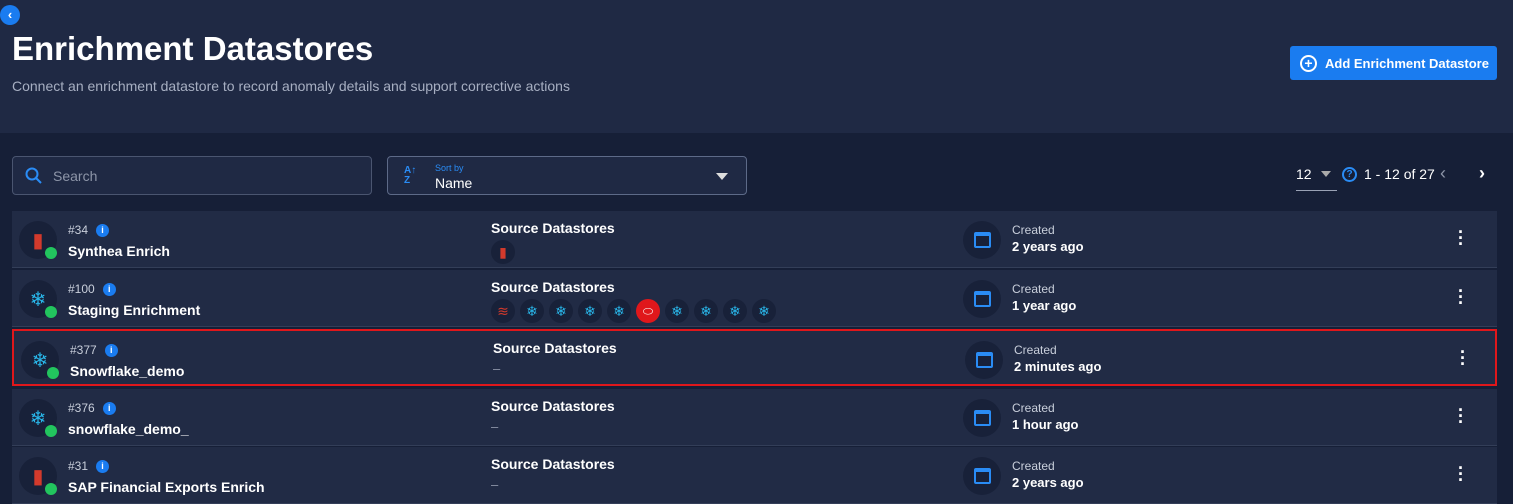 This screenshot has width=1513, height=504. Describe the element at coordinates (193, 48) in the screenshot. I see `page-title: Enrichment Datastores` at that location.